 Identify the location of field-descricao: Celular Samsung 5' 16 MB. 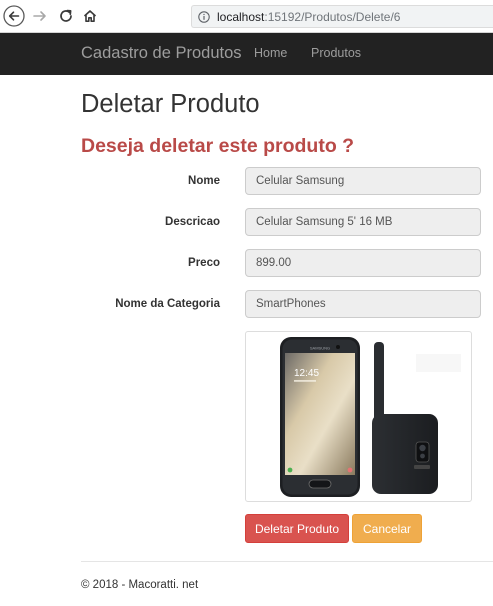
(363, 222).